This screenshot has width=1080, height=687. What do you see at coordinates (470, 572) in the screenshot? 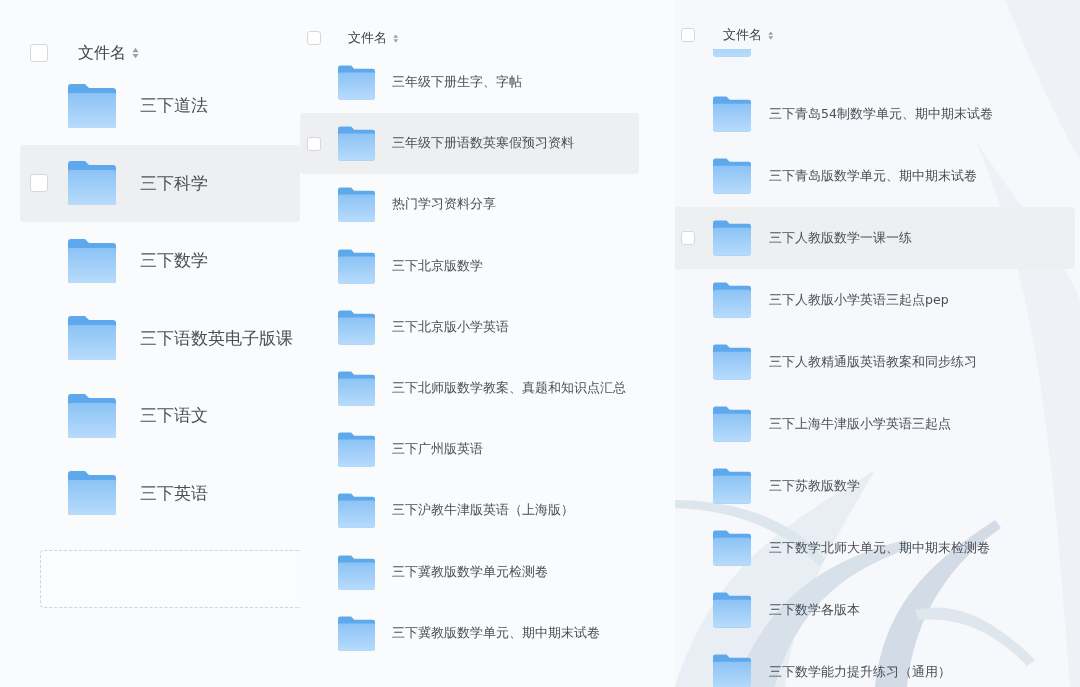
I see `folder-name: 三下冀教版数学单元检测卷` at bounding box center [470, 572].